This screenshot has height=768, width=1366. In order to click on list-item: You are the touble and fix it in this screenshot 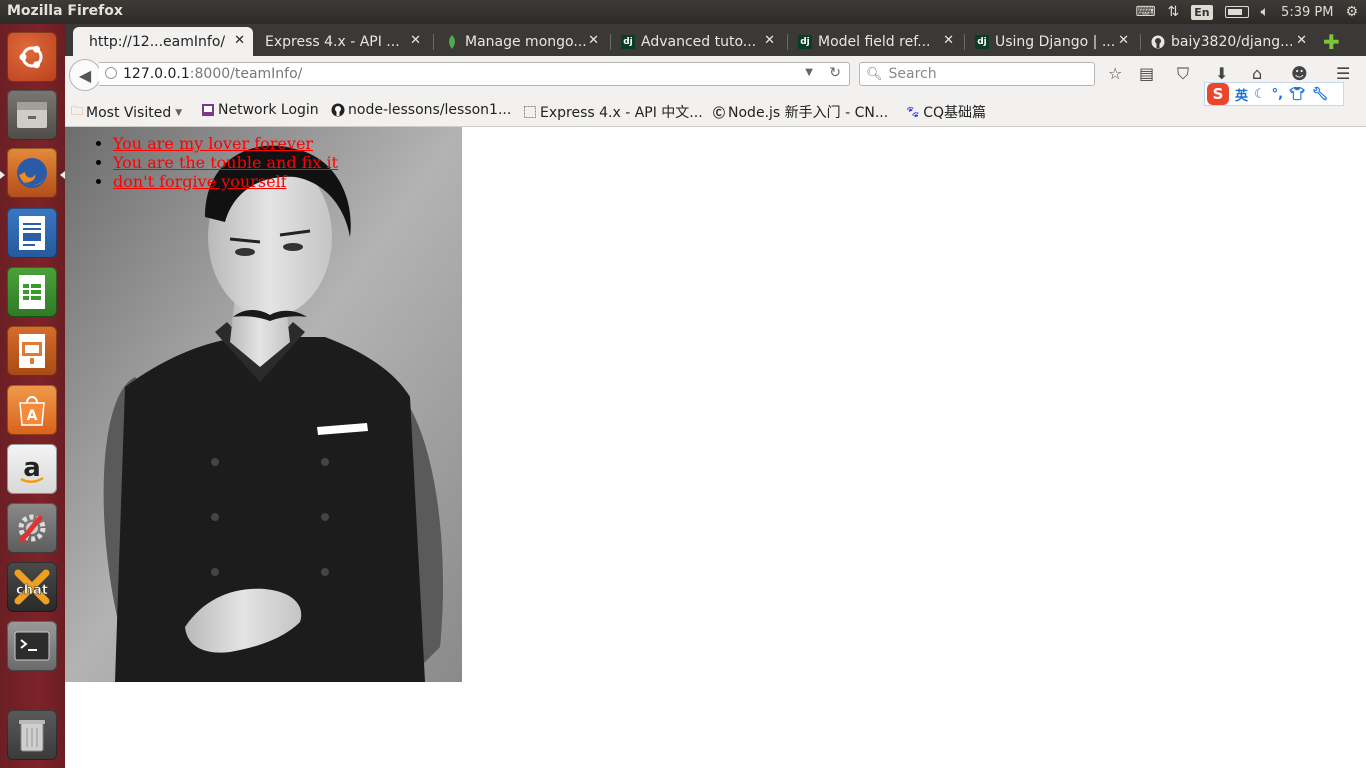, I will do `click(225, 162)`.